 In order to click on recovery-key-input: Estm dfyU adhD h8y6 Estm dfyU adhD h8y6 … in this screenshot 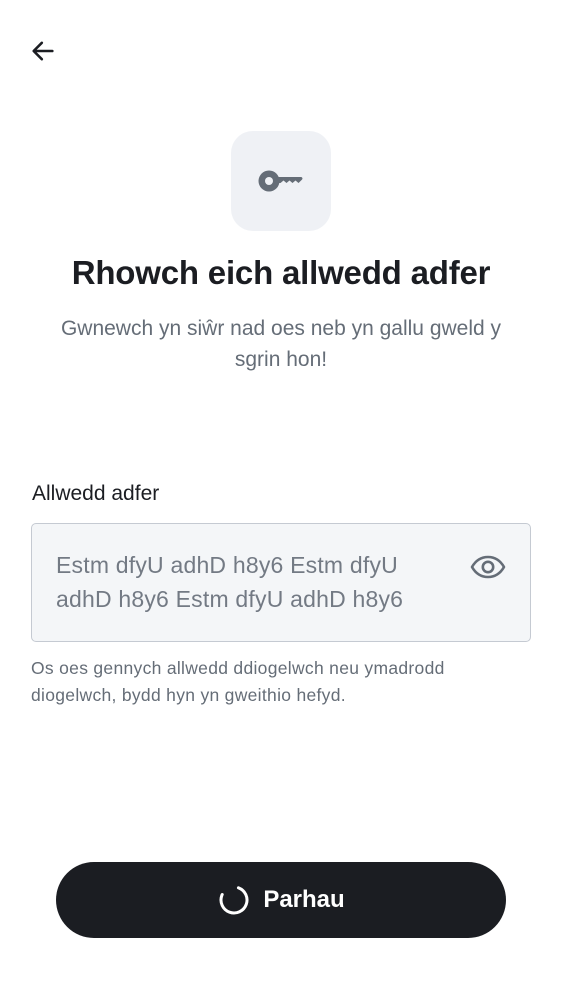, I will do `click(281, 582)`.